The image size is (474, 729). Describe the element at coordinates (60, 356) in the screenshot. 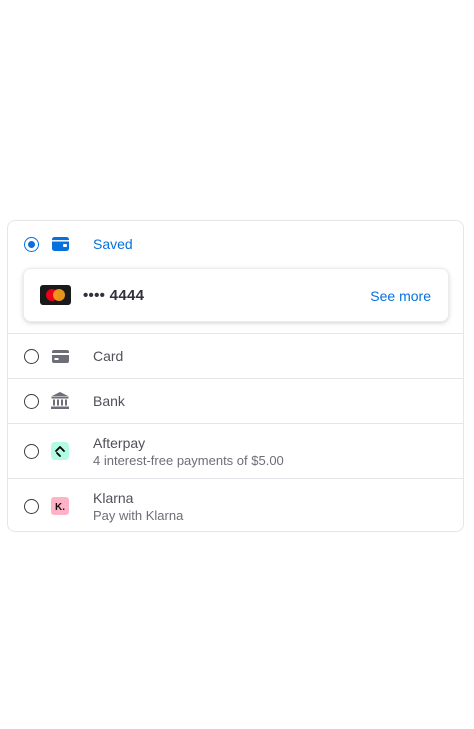

I see `credit-card-icon` at that location.